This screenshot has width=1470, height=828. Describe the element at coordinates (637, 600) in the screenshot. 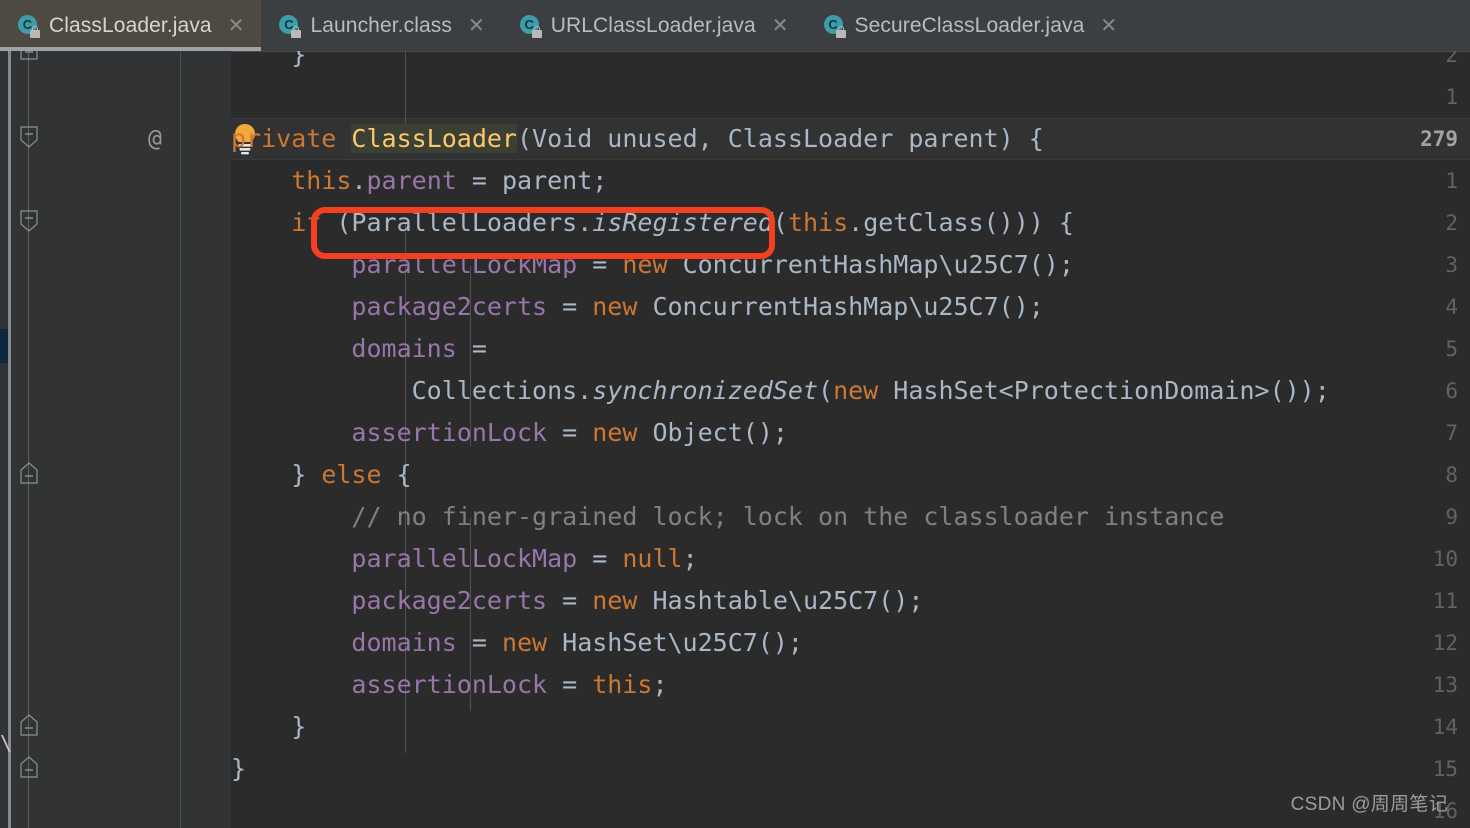

I see `code-line: package2certs = new Hashtable\u25C7();` at that location.